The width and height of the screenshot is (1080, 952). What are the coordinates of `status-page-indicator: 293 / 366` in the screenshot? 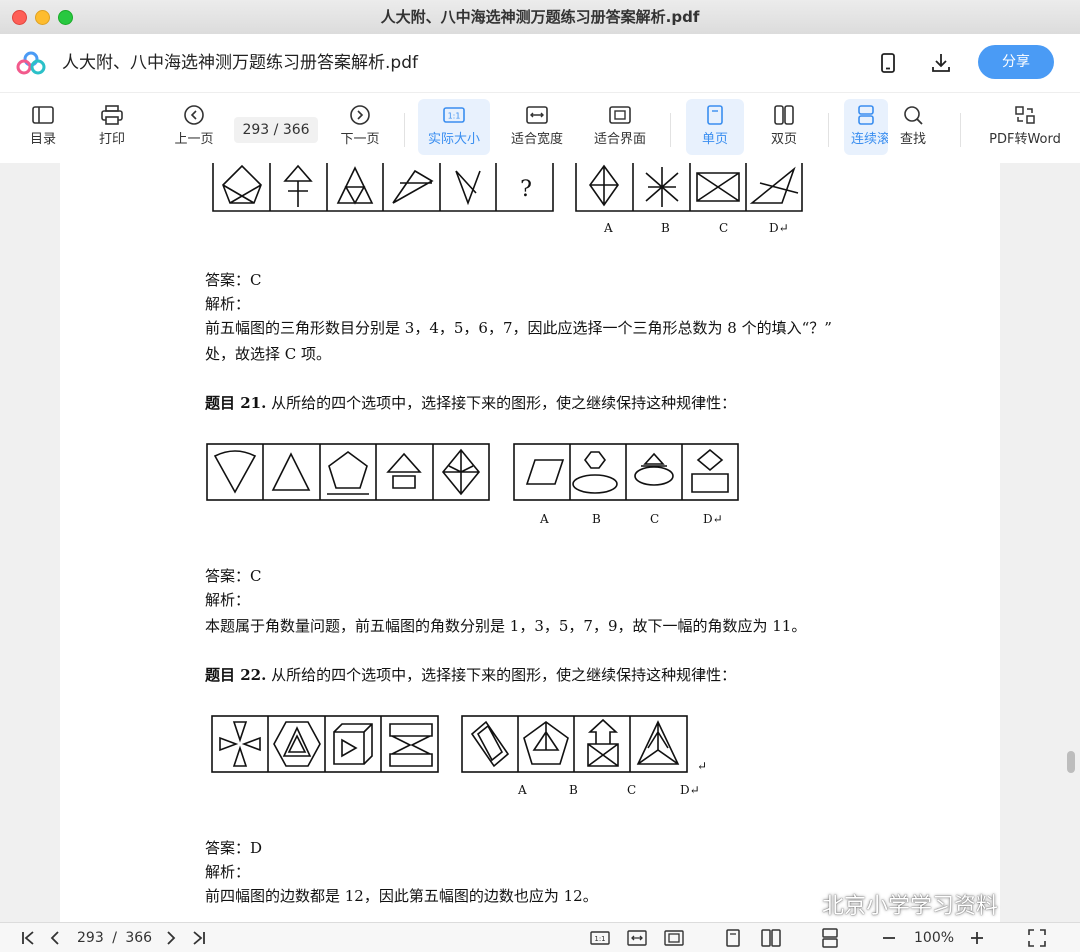 It's located at (114, 938).